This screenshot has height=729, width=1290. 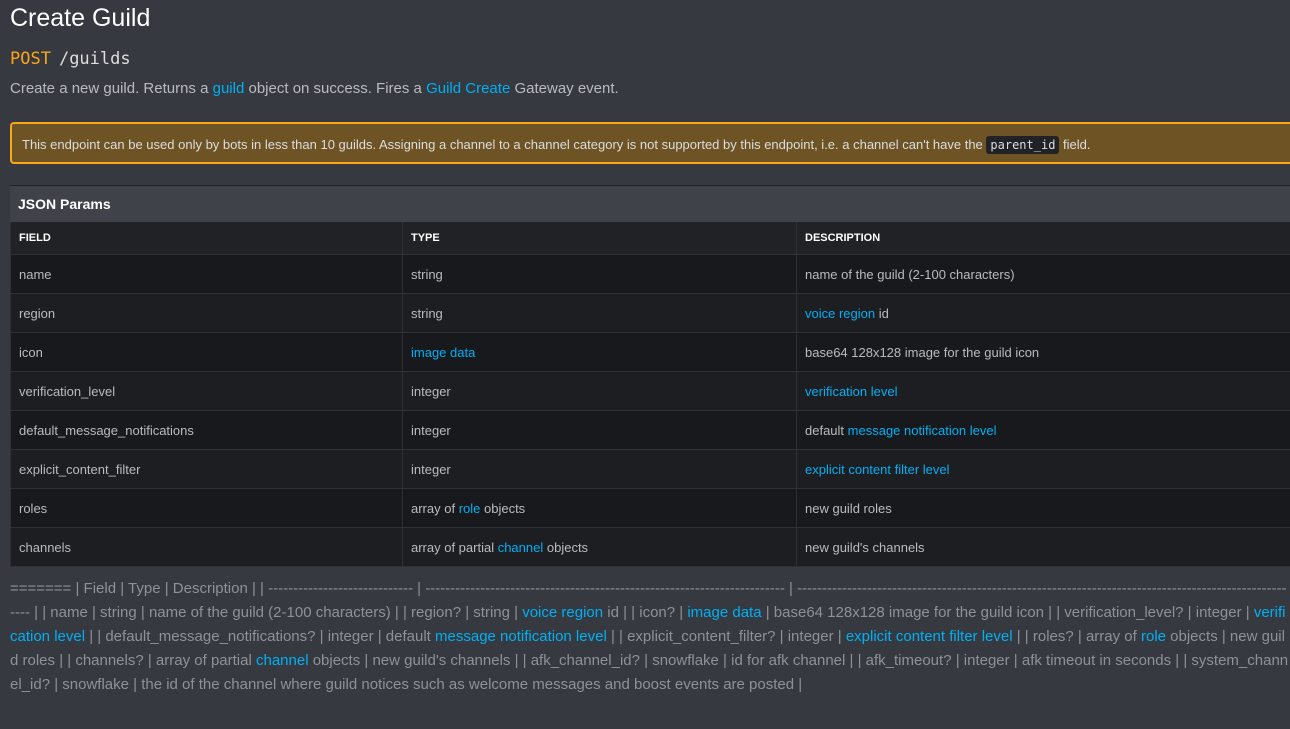 What do you see at coordinates (650, 59) in the screenshot?
I see `endpoint-signature: POST/guilds` at bounding box center [650, 59].